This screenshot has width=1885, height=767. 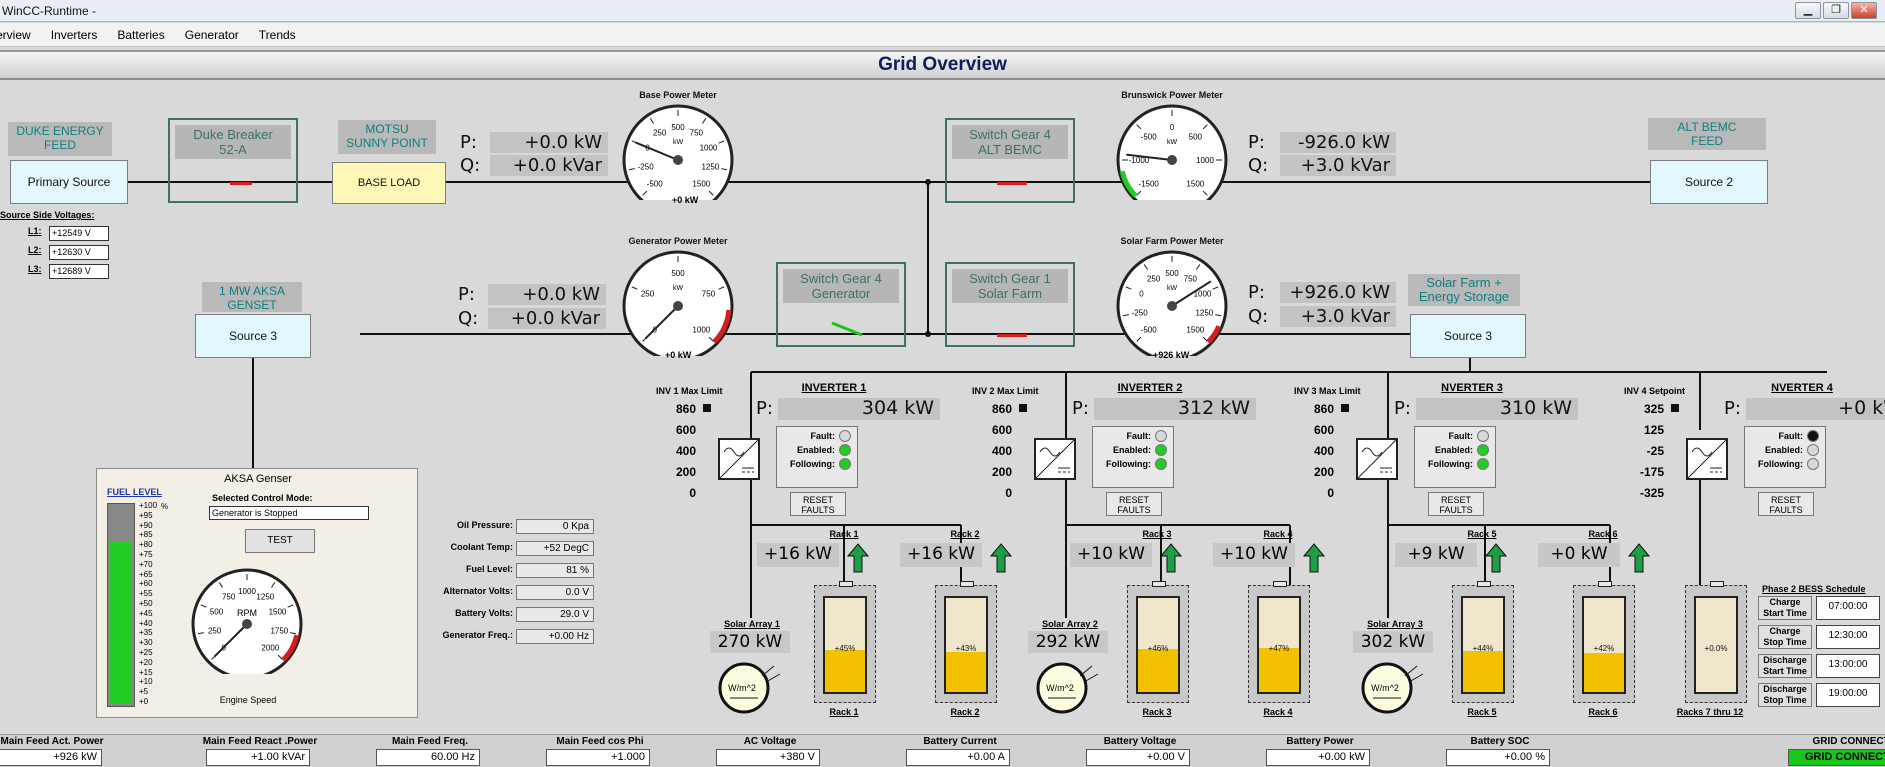 I want to click on inverter-enabled-lamp, so click(x=845, y=450).